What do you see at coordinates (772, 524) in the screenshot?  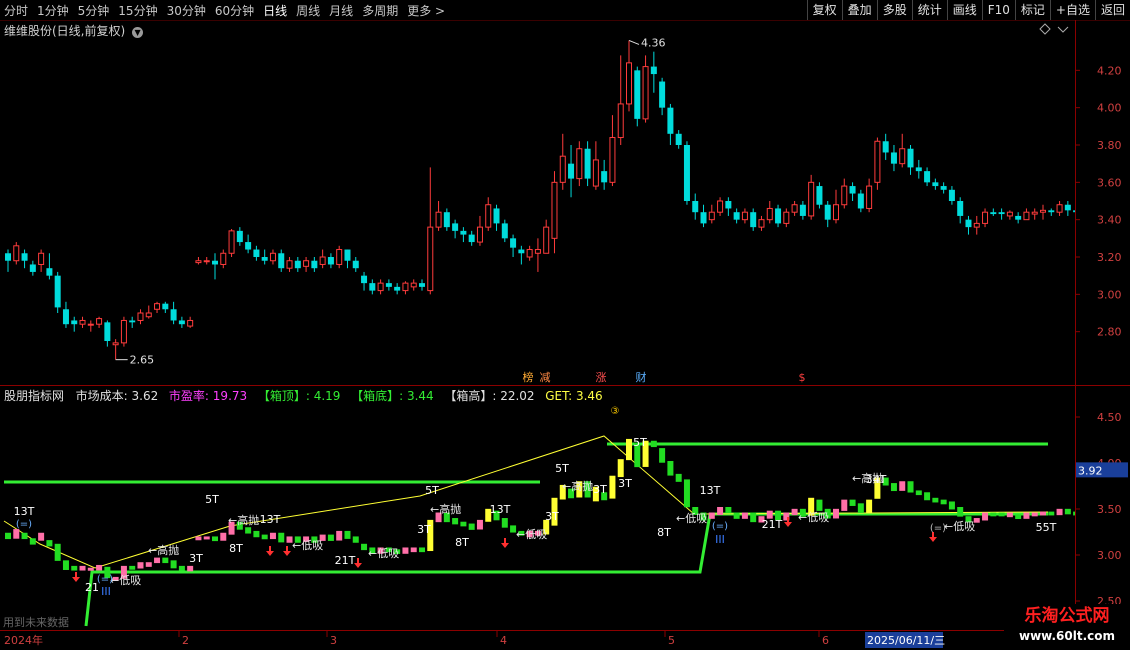 I see `signal-label: 21T` at bounding box center [772, 524].